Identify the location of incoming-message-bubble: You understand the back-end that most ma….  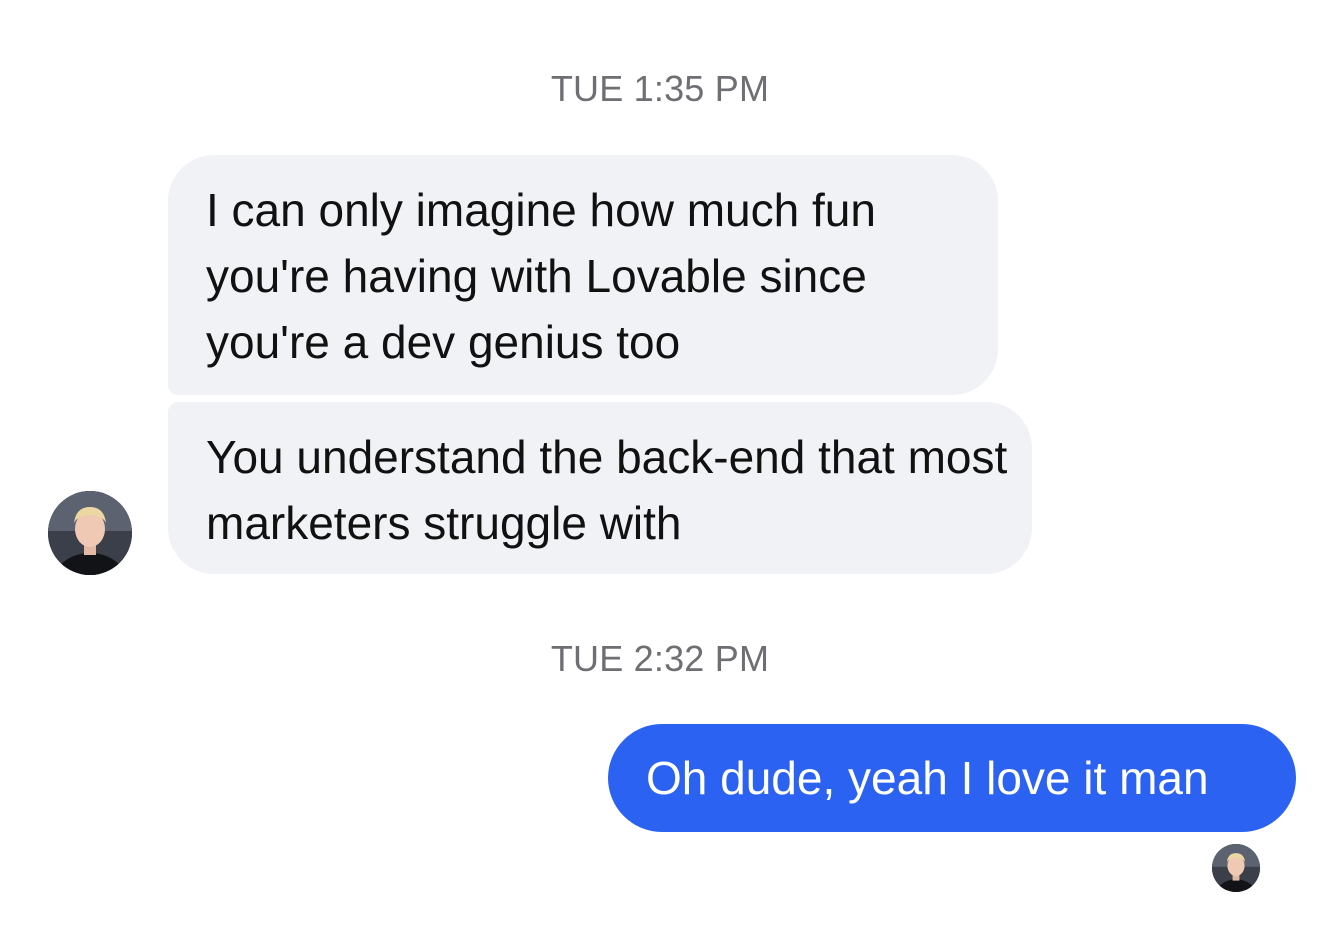
(600, 488).